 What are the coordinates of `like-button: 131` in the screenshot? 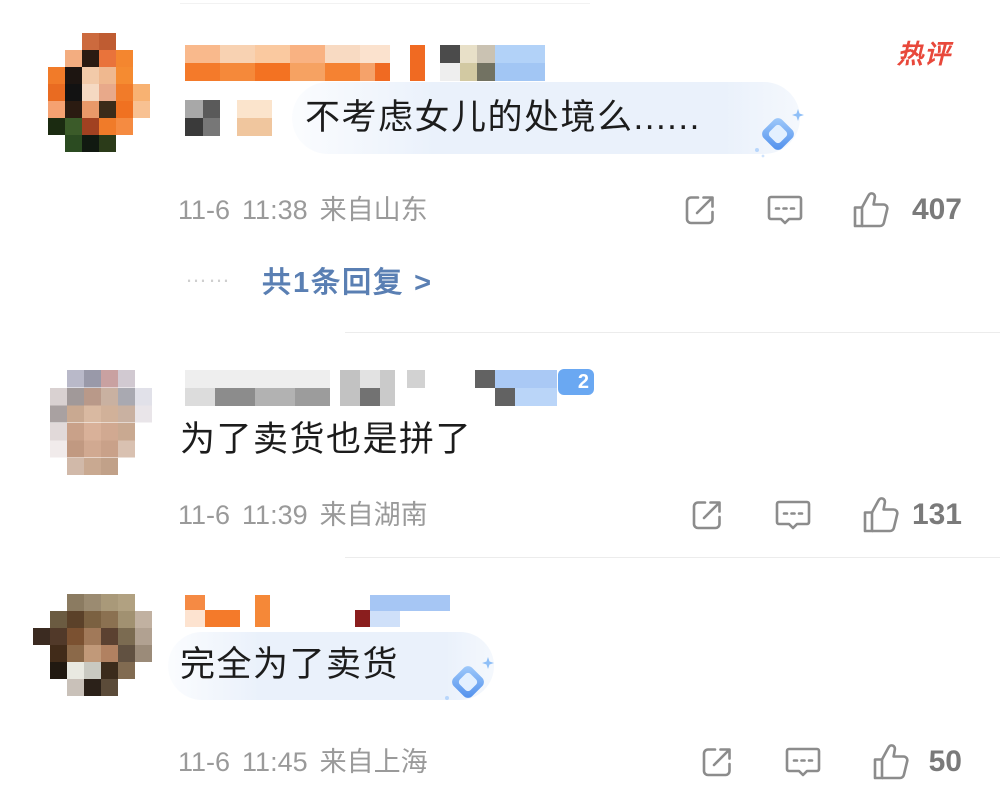 It's located at (911, 515).